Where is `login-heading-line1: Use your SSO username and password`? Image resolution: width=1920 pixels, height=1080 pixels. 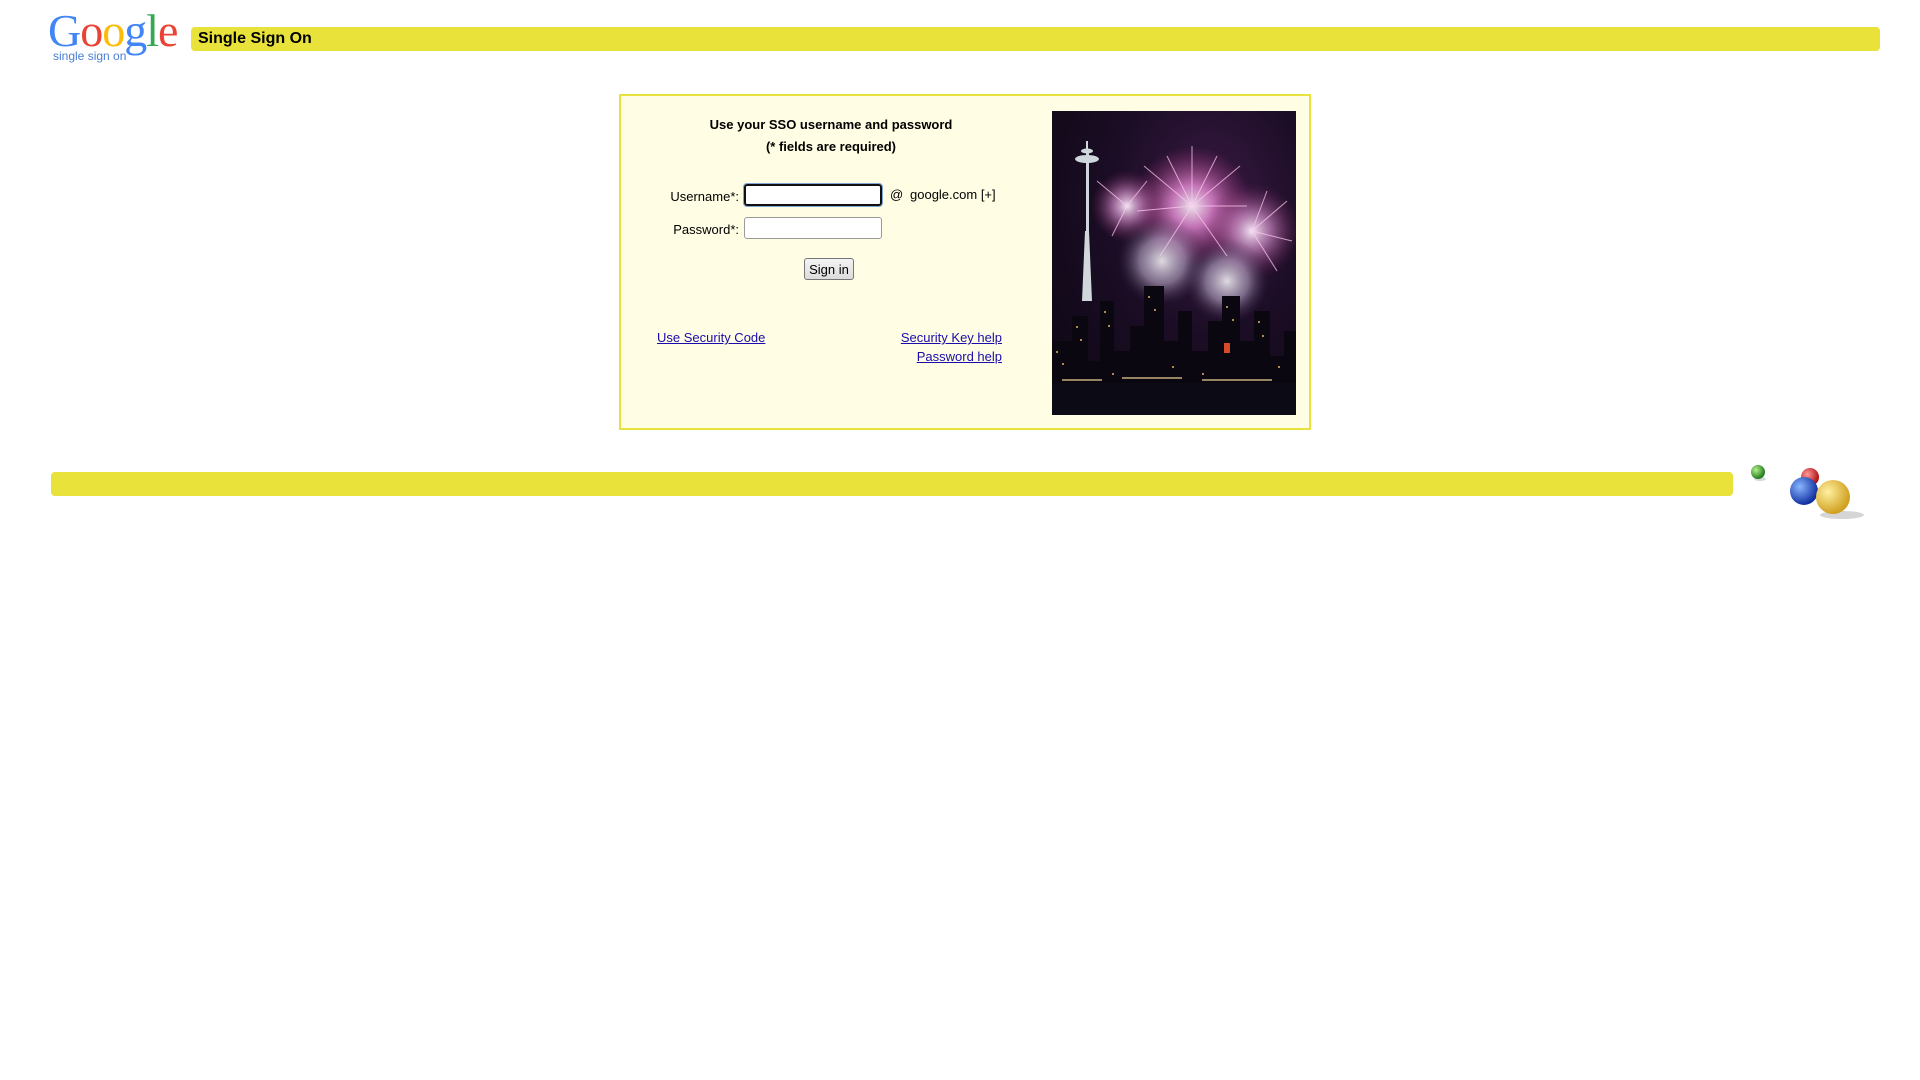
login-heading-line1: Use your SSO username and password is located at coordinates (831, 124).